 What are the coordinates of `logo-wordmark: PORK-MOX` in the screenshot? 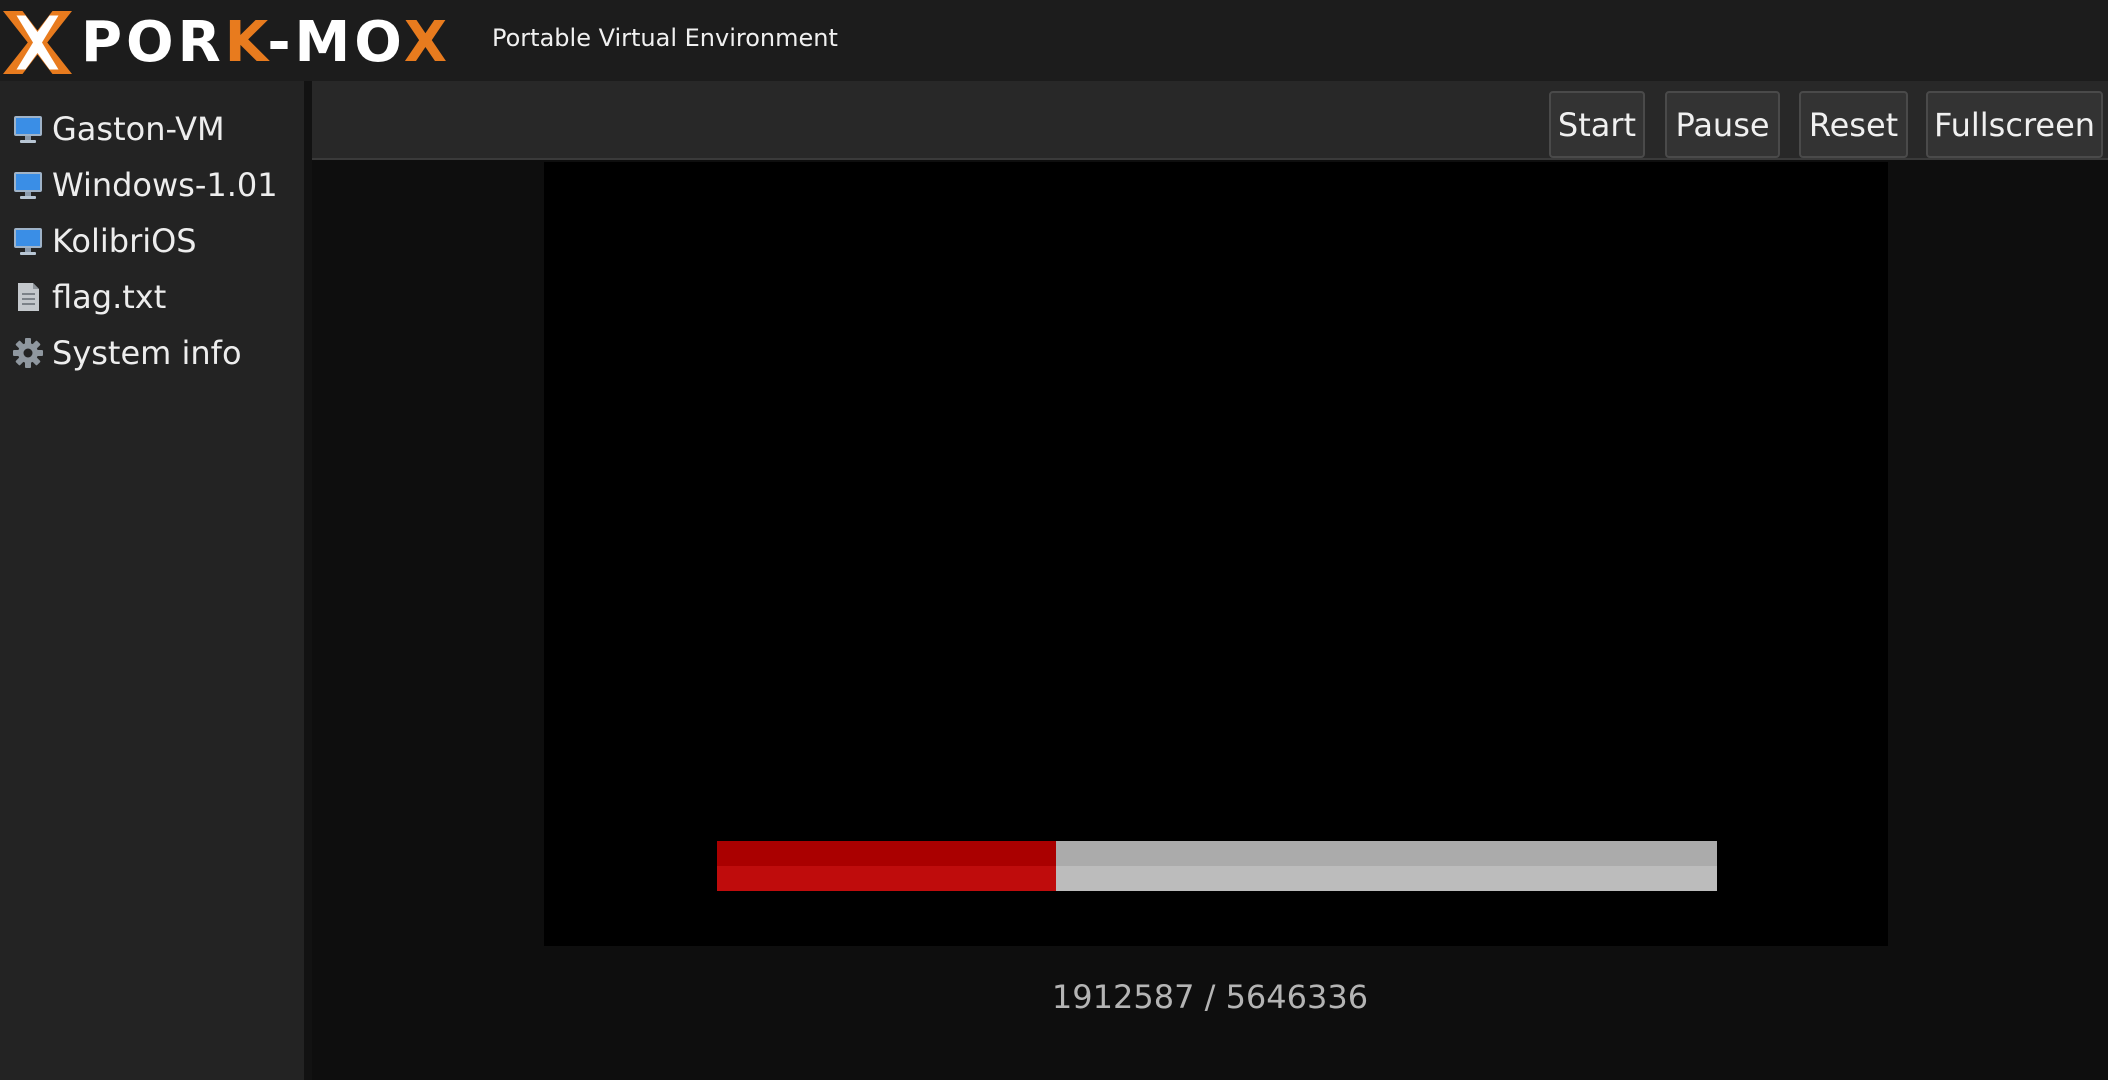 It's located at (266, 42).